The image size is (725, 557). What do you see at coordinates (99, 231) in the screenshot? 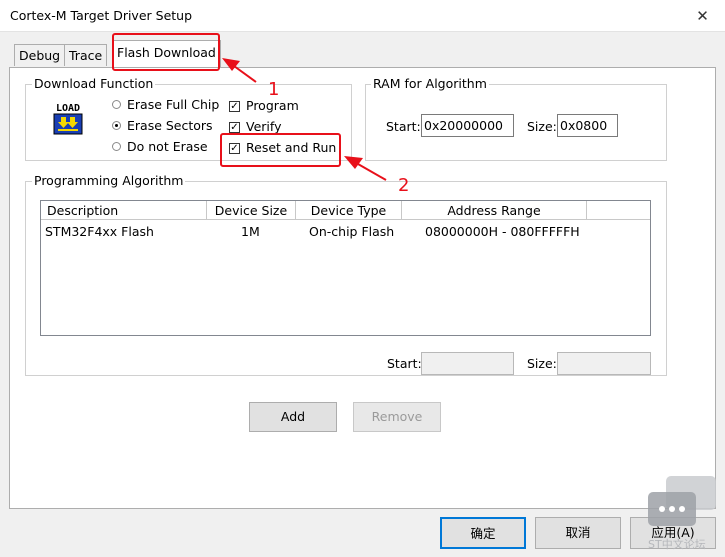
I see `row-description: STM32F4xx Flash` at bounding box center [99, 231].